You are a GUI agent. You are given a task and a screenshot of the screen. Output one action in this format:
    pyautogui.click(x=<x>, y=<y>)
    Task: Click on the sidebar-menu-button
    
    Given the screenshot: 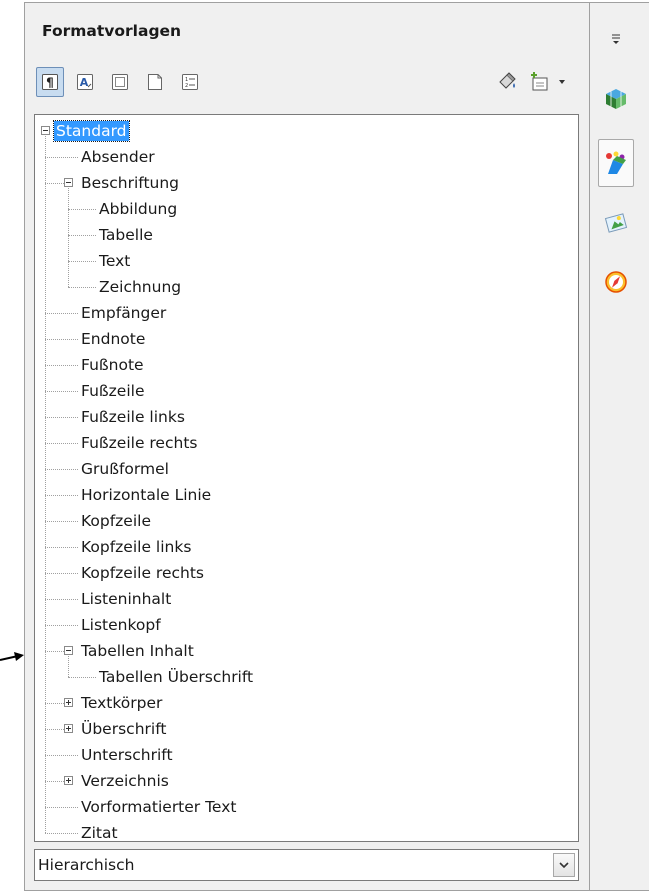 What is the action you would take?
    pyautogui.click(x=616, y=39)
    